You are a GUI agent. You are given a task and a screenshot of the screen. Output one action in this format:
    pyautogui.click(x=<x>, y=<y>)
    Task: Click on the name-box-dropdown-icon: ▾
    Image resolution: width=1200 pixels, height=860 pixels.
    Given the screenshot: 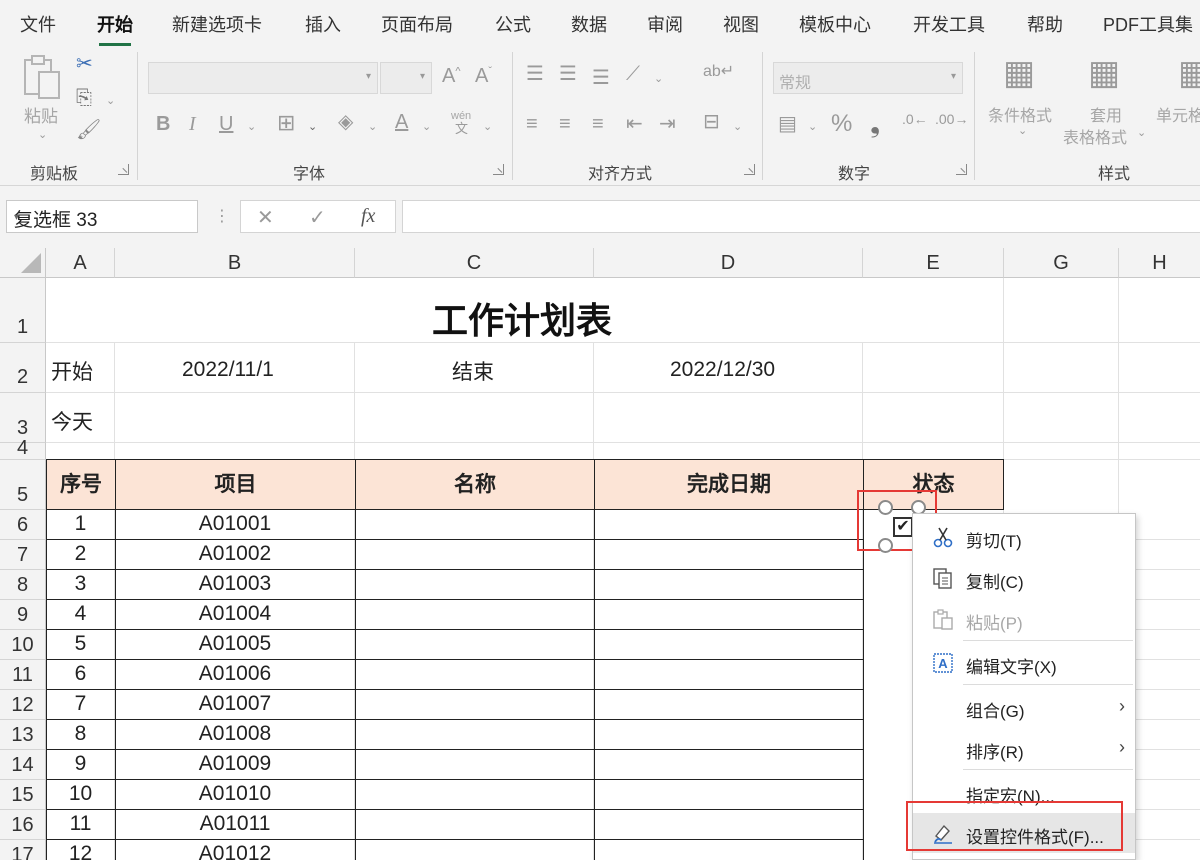 What is the action you would take?
    pyautogui.click(x=101, y=217)
    